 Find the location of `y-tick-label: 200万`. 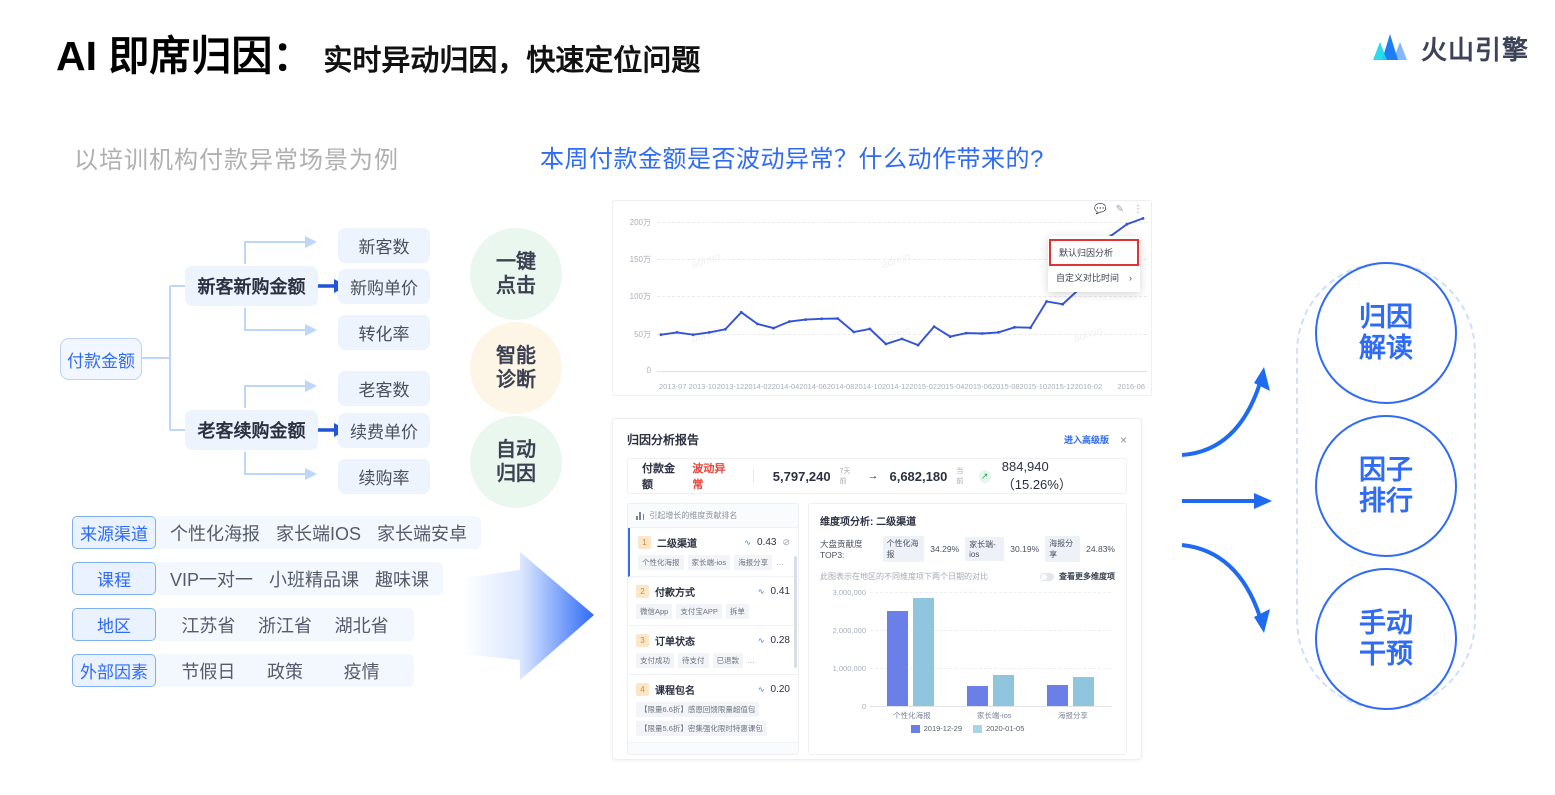

y-tick-label: 200万 is located at coordinates (640, 222).